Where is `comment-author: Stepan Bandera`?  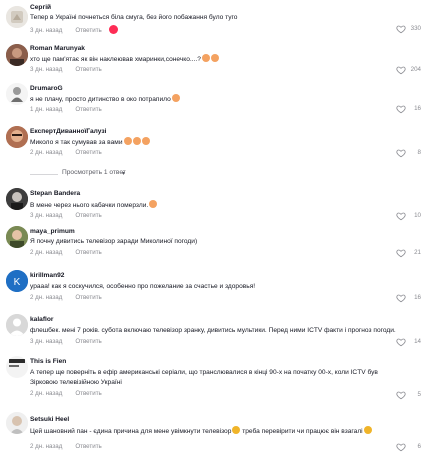 comment-author: Stepan Bandera is located at coordinates (55, 193).